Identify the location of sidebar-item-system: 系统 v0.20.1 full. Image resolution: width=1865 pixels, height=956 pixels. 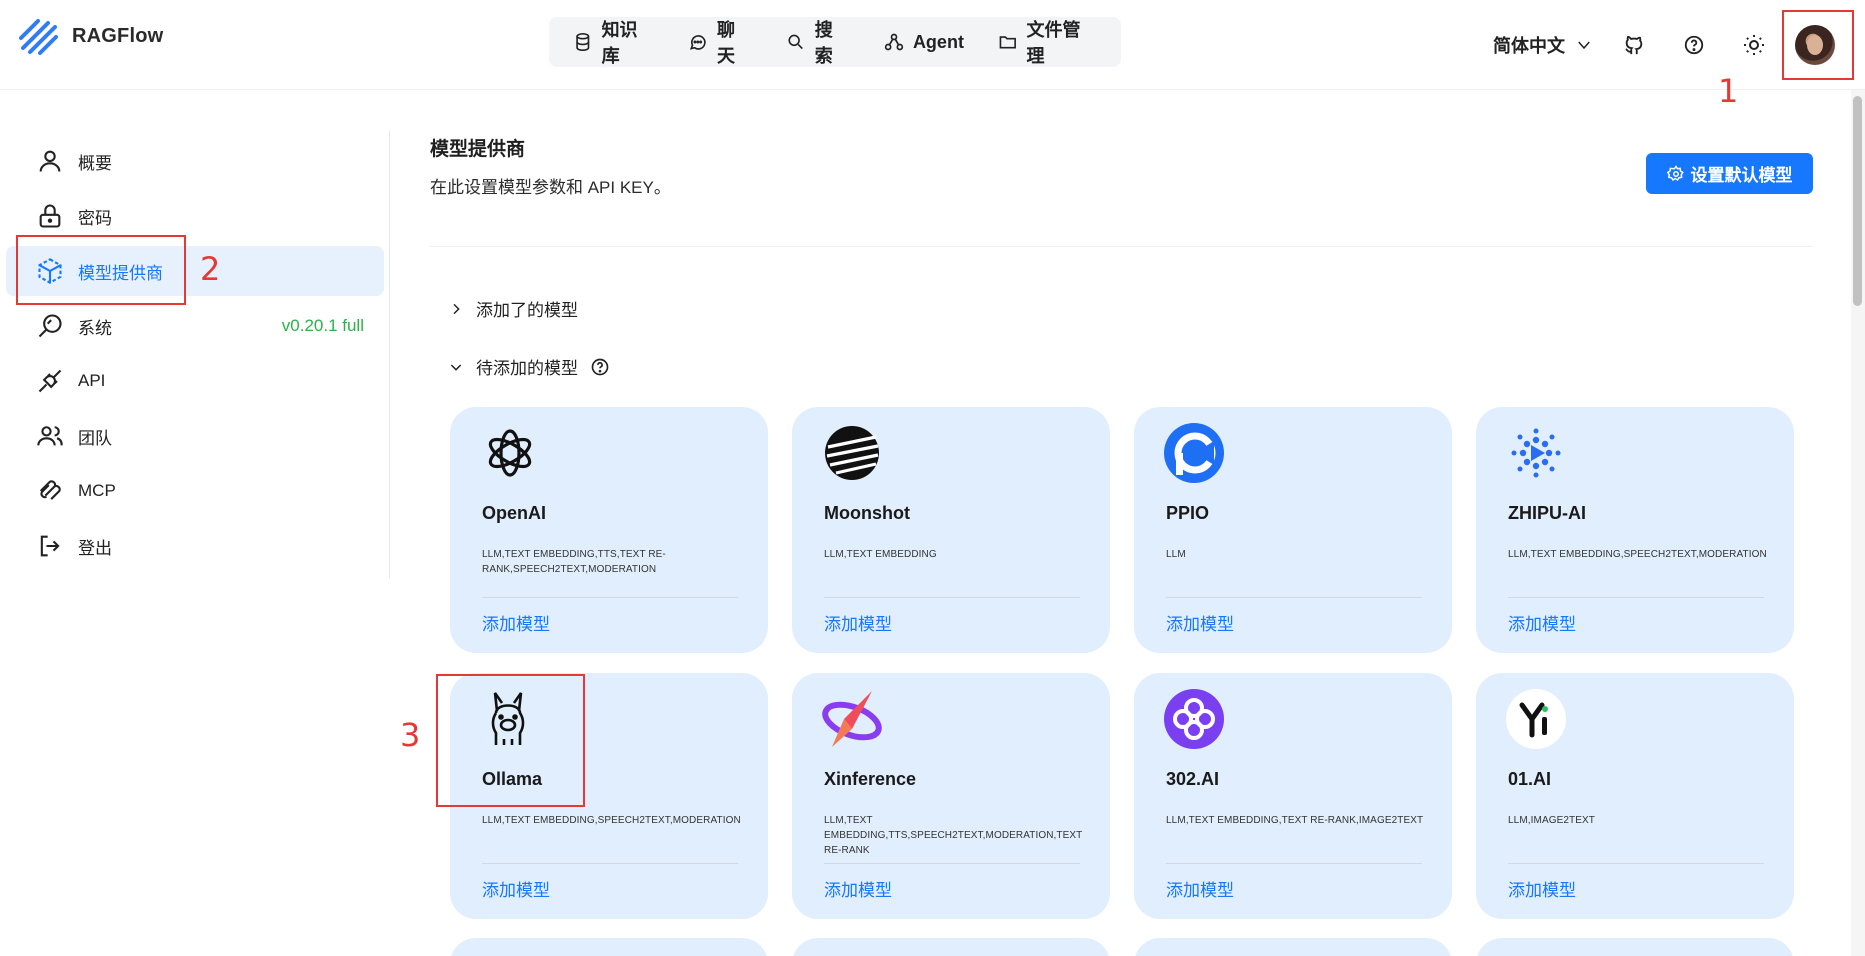
(195, 326).